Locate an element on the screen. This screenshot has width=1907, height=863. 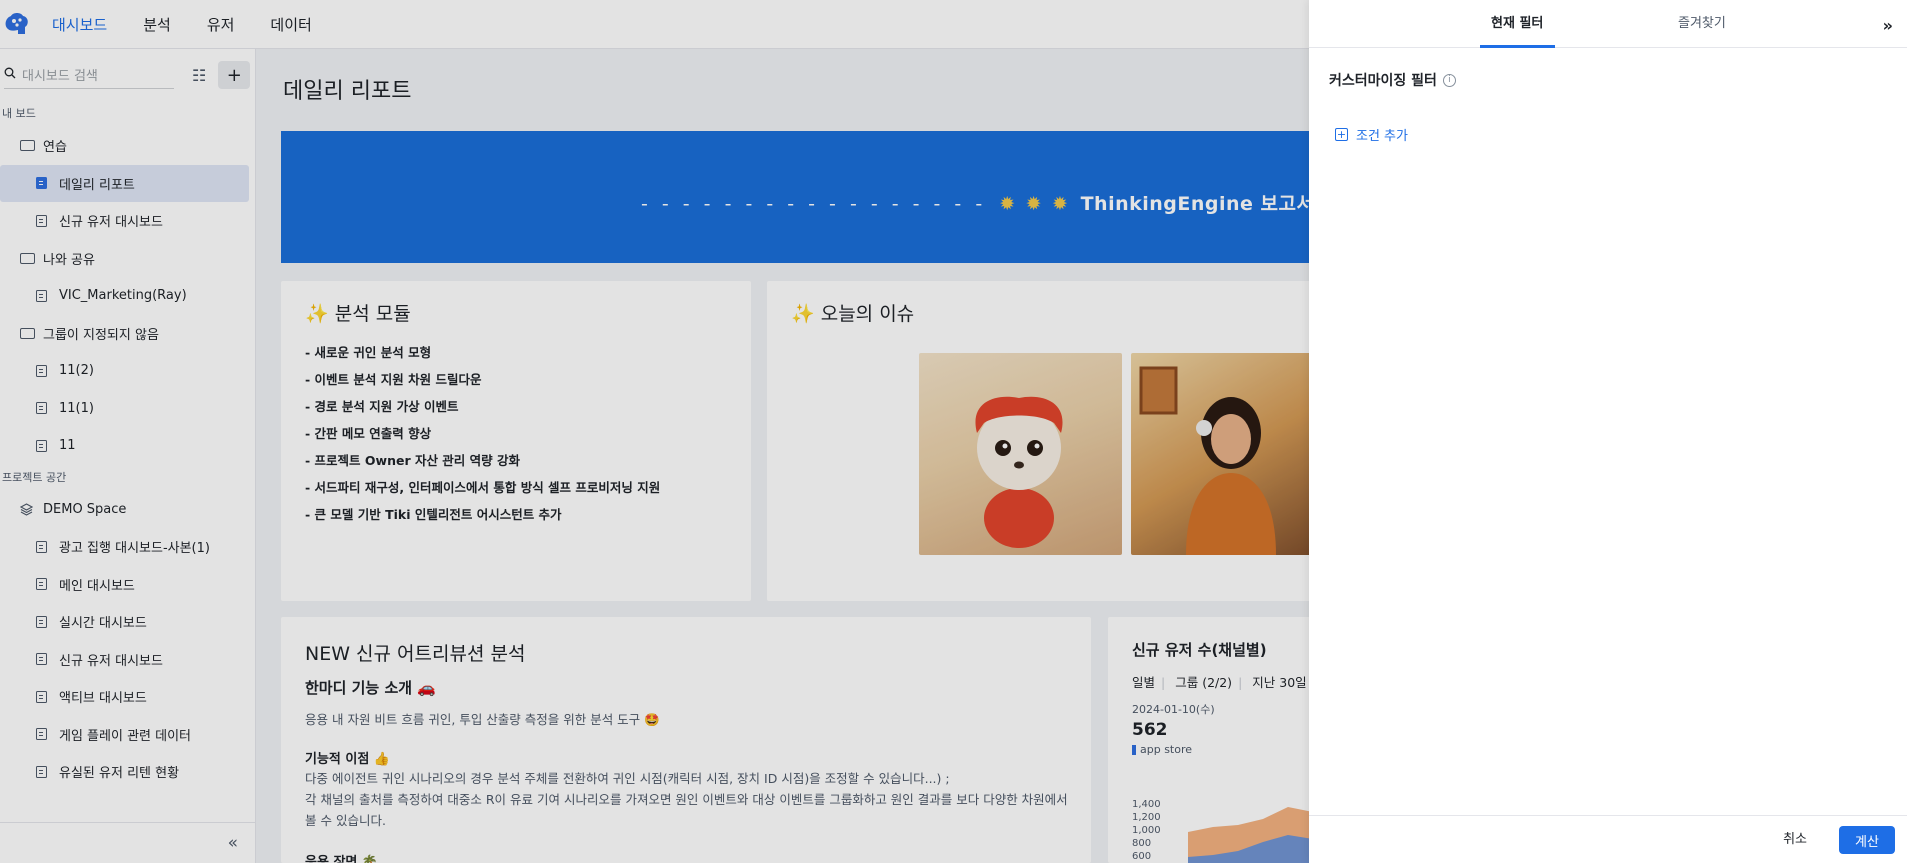
info-icon: i is located at coordinates (1449, 80).